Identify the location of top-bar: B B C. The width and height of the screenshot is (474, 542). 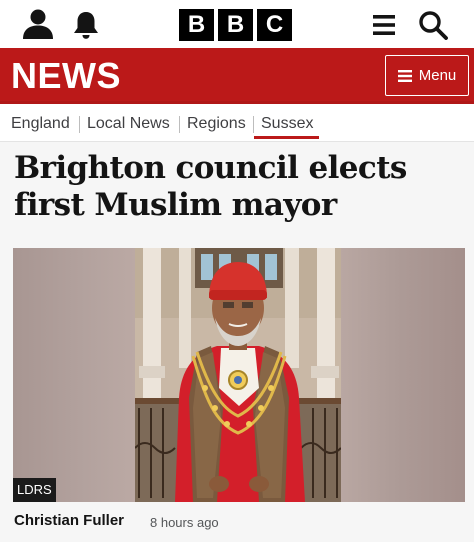
(237, 24).